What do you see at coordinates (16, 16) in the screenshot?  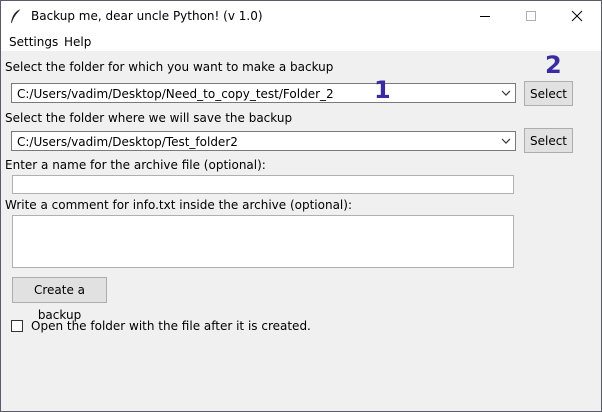 I see `feather-icon` at bounding box center [16, 16].